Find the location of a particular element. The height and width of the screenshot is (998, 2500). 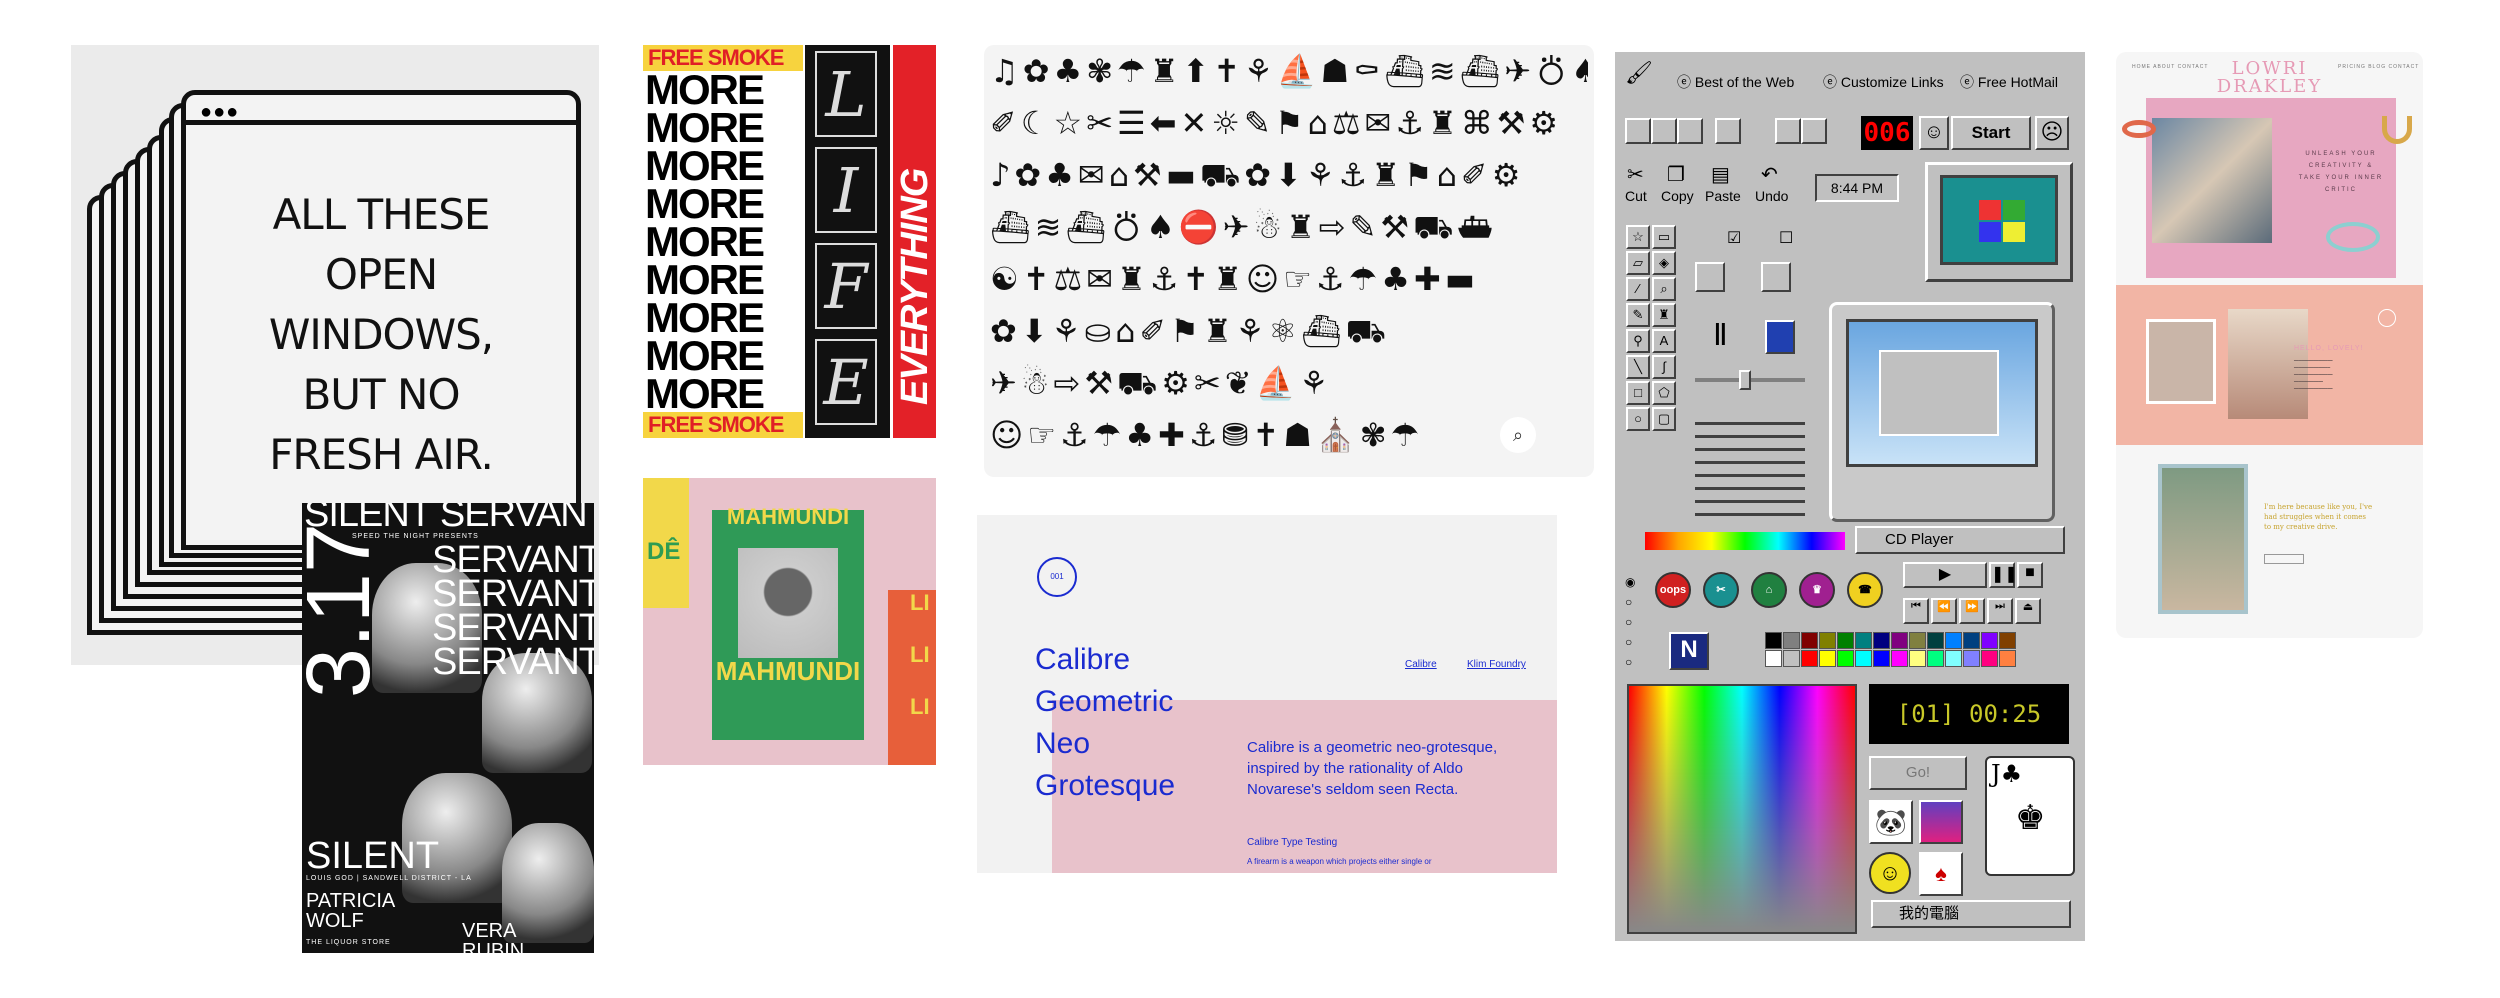

everything-text: EVERYTHING is located at coordinates (915, 286).